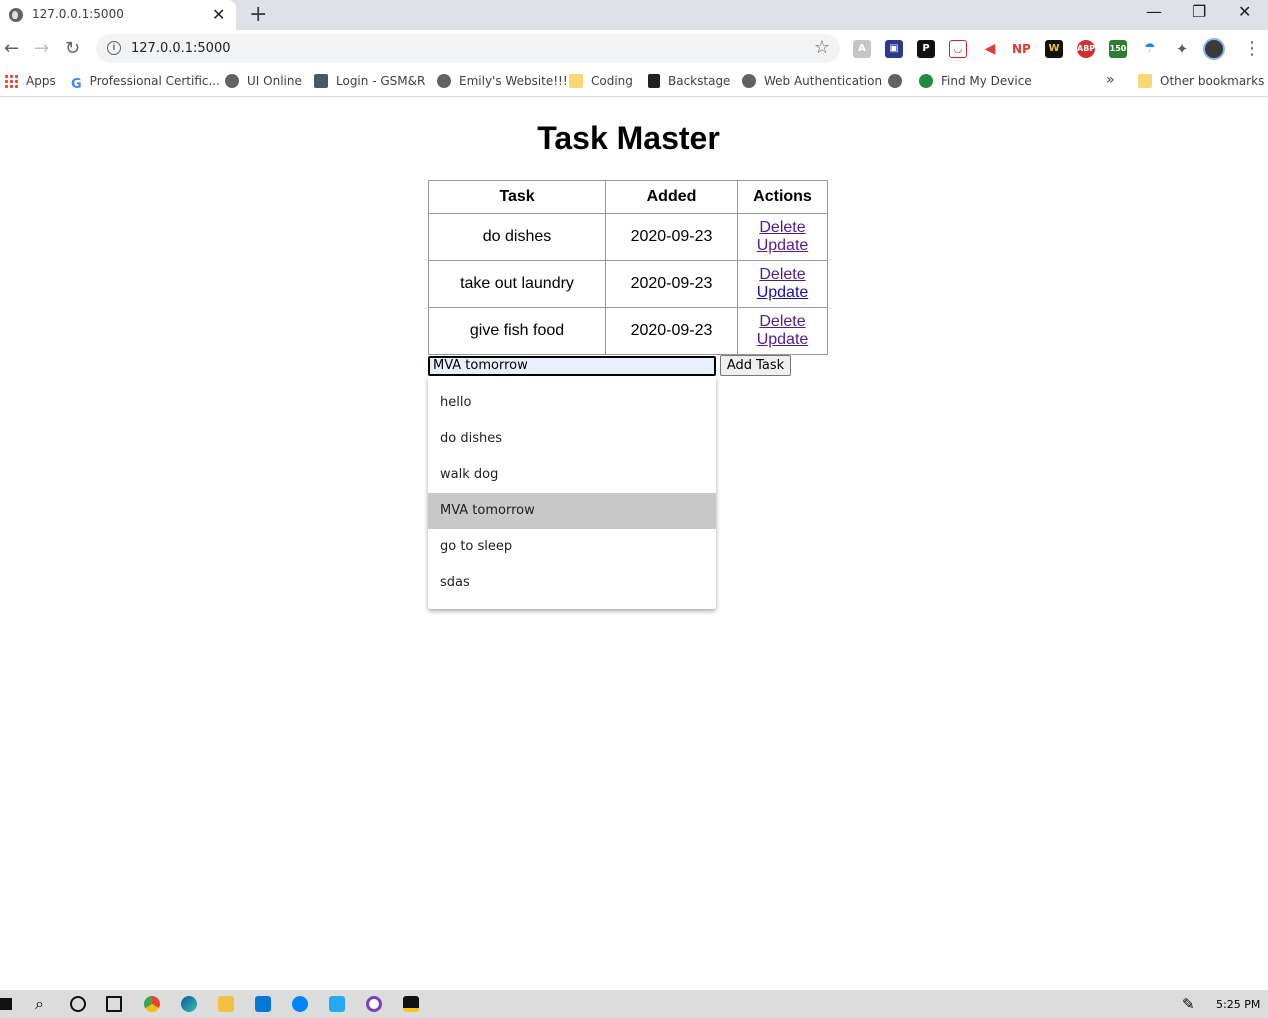 This screenshot has width=1268, height=1018. What do you see at coordinates (1118, 49) in the screenshot?
I see `counter-extension-icon: 150` at bounding box center [1118, 49].